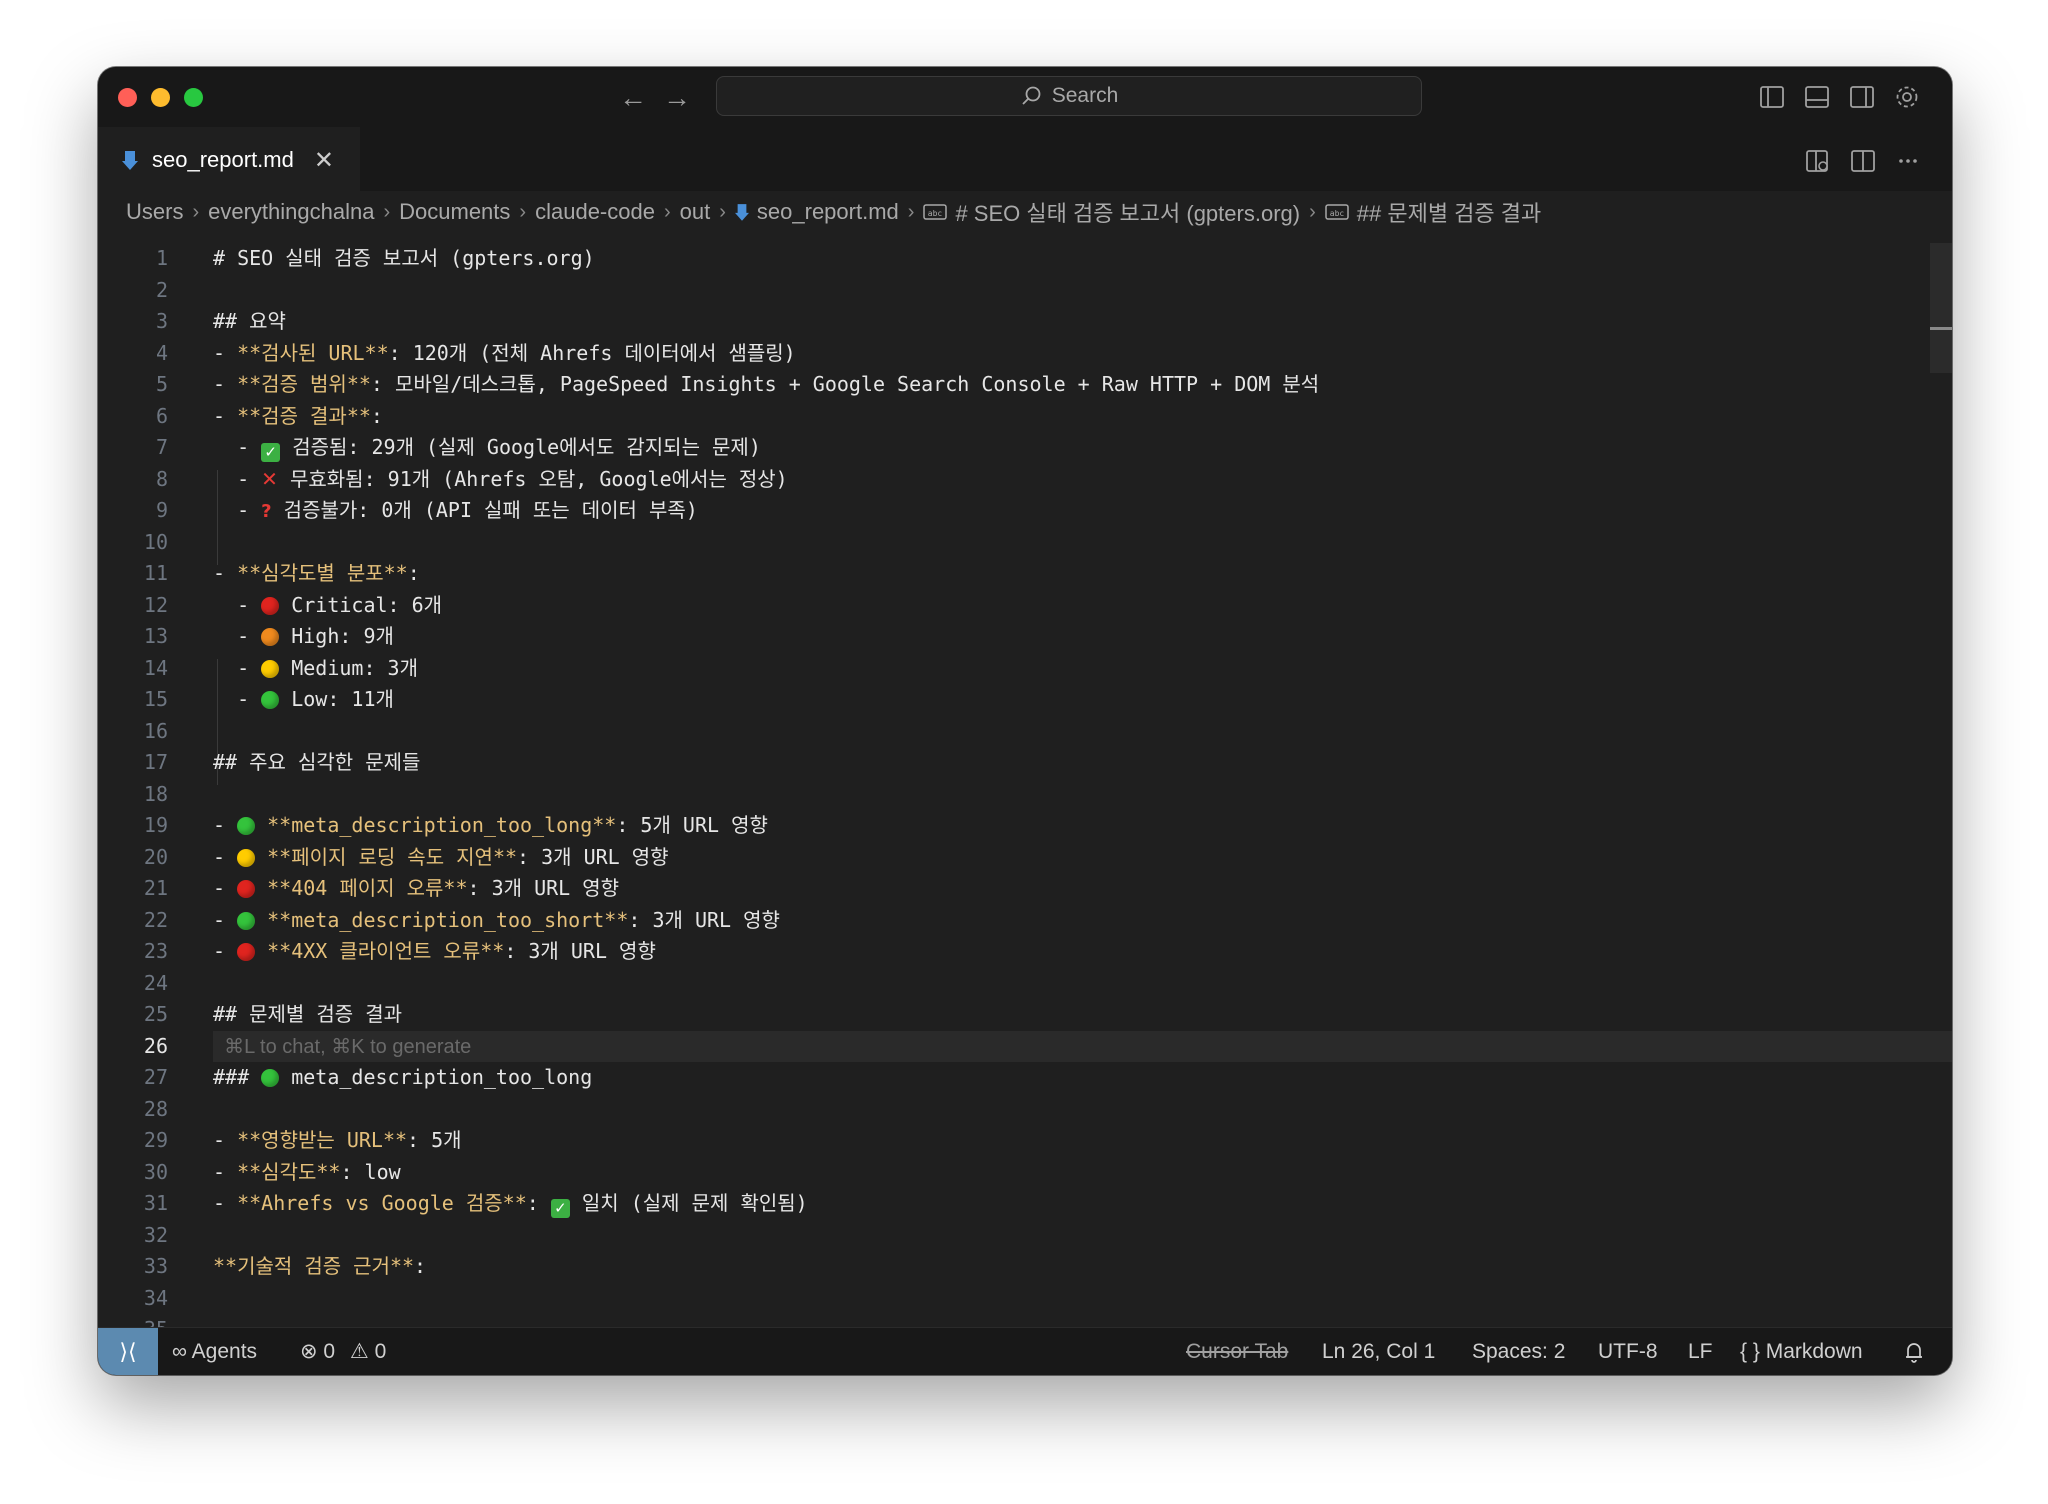  What do you see at coordinates (704, 919) in the screenshot?
I see `code-text: : 3개 URL 영향` at bounding box center [704, 919].